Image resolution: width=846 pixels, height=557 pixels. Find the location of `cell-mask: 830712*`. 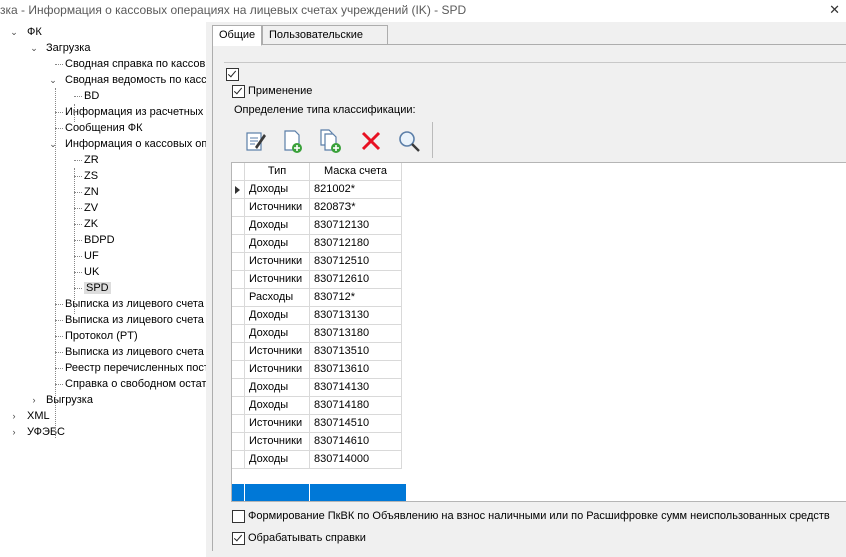

cell-mask: 830712* is located at coordinates (356, 298).